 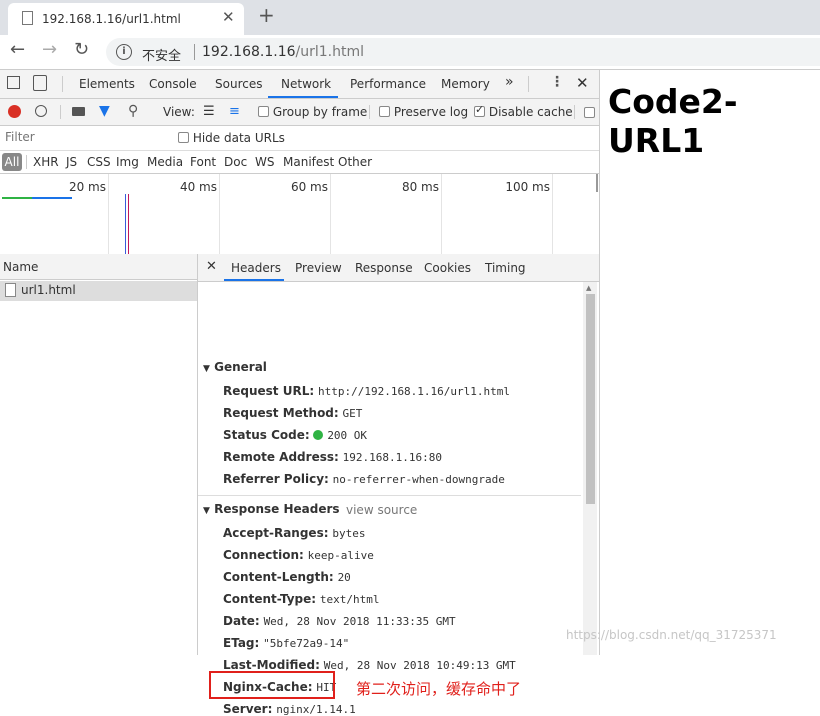 I want to click on header-key: Referrer Policy:, so click(x=276, y=479).